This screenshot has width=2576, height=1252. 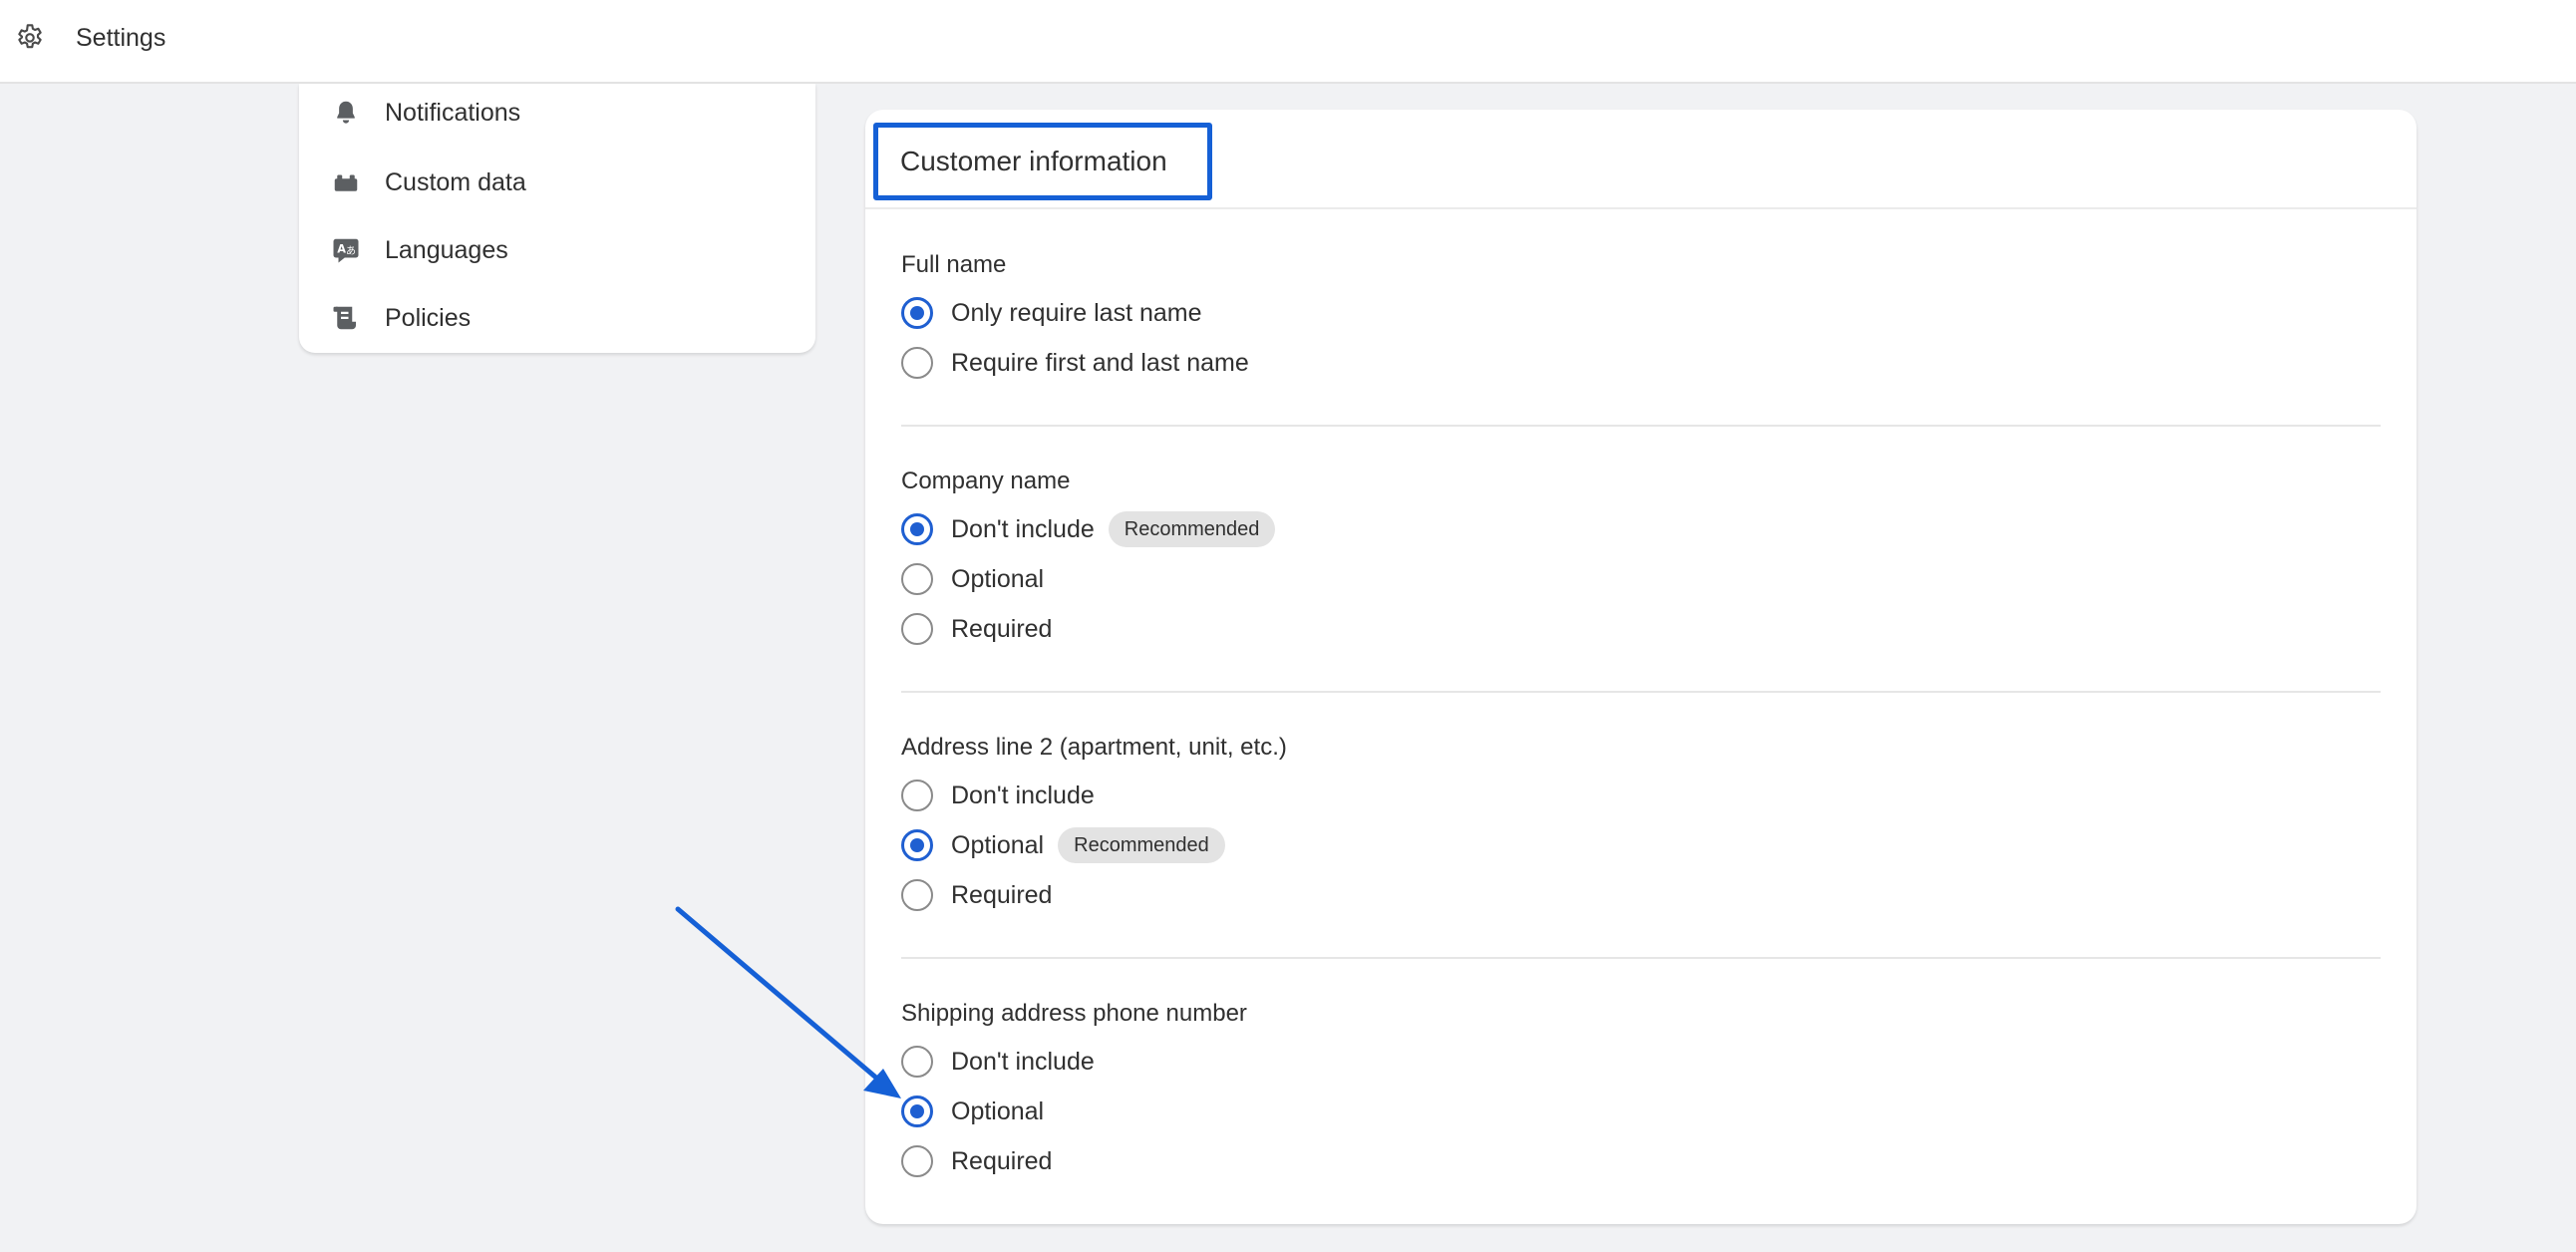 What do you see at coordinates (557, 114) in the screenshot?
I see `sidebar-item-notifications: Notifications` at bounding box center [557, 114].